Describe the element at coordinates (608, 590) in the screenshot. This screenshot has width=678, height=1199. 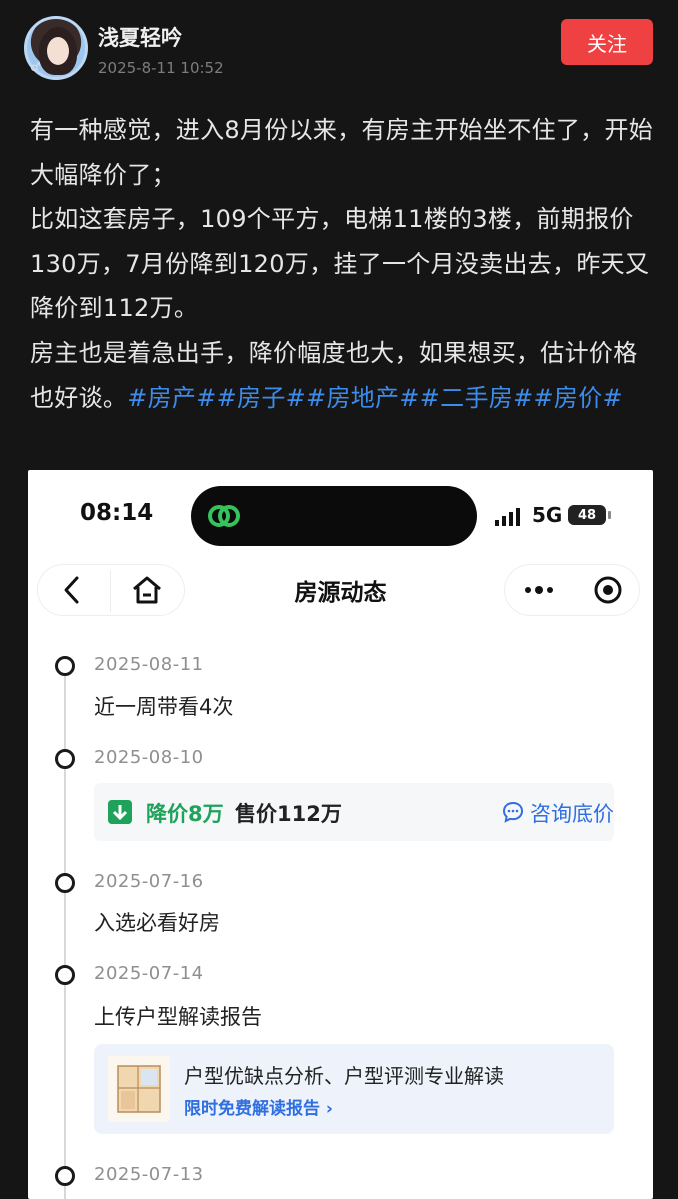
I see `close-miniapp-icon` at that location.